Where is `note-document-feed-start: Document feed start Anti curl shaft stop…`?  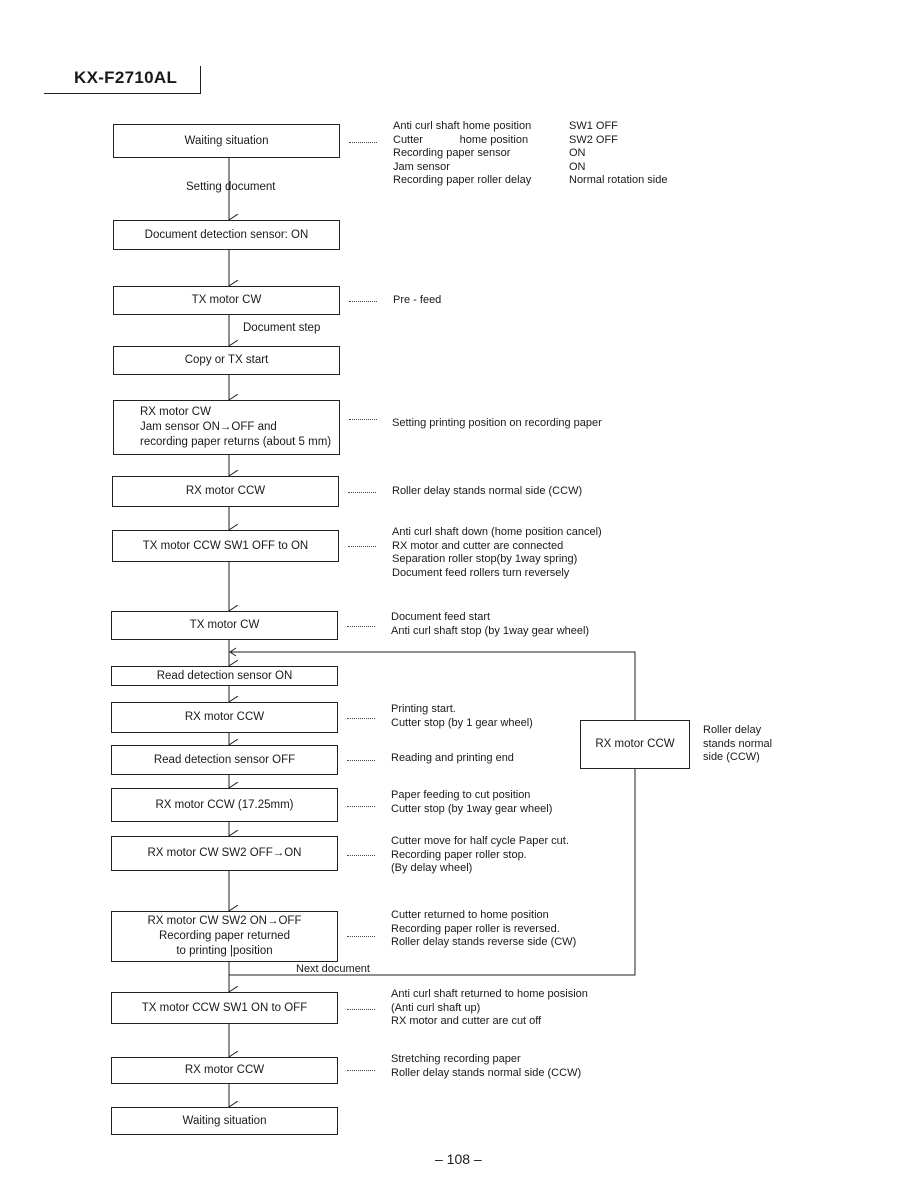 note-document-feed-start: Document feed start Anti curl shaft stop… is located at coordinates (490, 624).